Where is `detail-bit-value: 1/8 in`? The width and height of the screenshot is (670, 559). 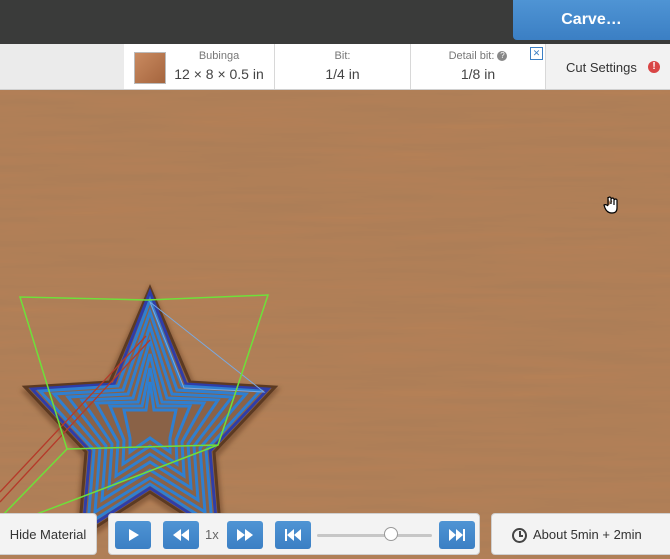
detail-bit-value: 1/8 in is located at coordinates (478, 74).